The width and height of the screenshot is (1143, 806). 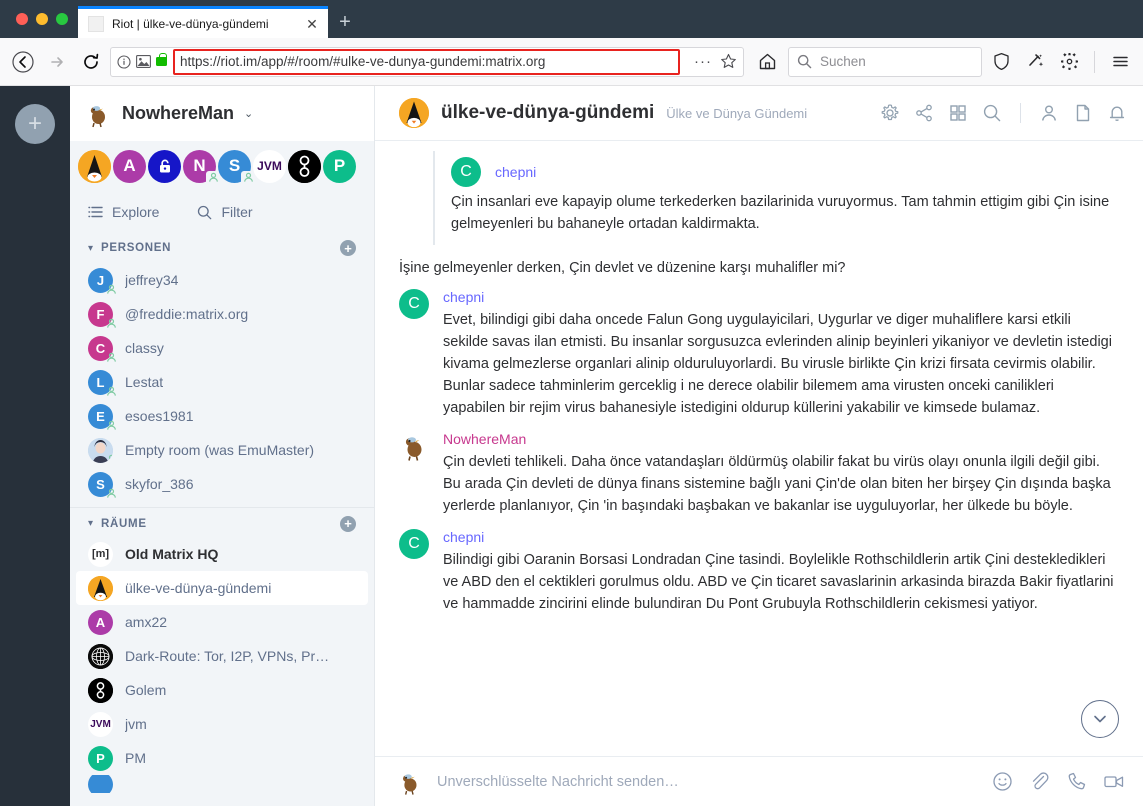 I want to click on mini-avatar: N, so click(x=201, y=167).